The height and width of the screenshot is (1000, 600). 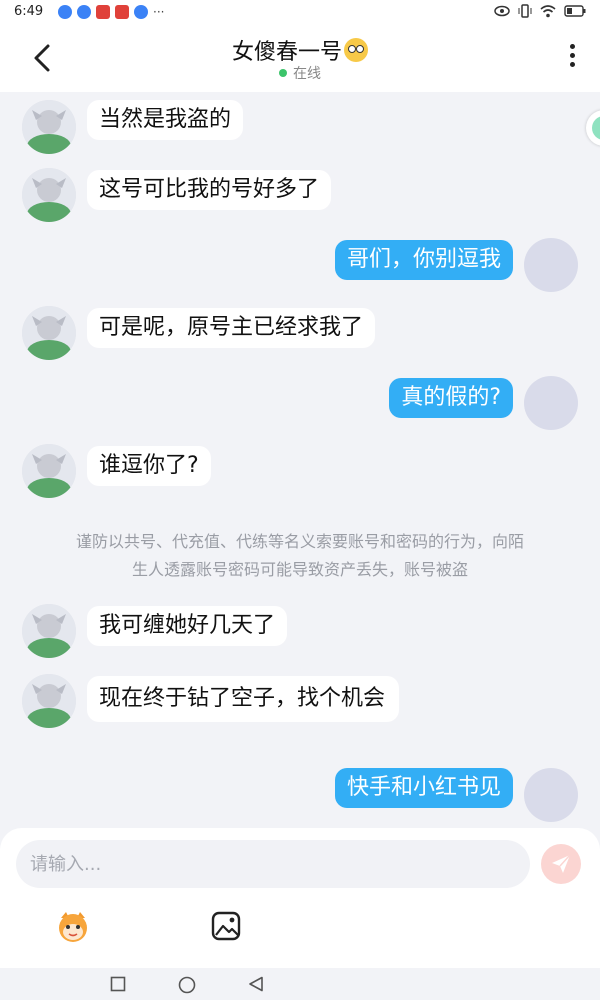 I want to click on image-icon, so click(x=226, y=926).